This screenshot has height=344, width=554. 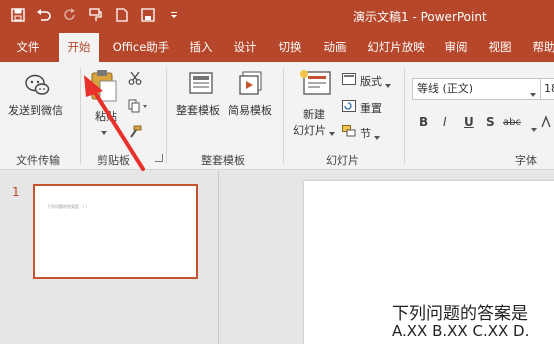 I want to click on font-size-select: 18, so click(x=547, y=89).